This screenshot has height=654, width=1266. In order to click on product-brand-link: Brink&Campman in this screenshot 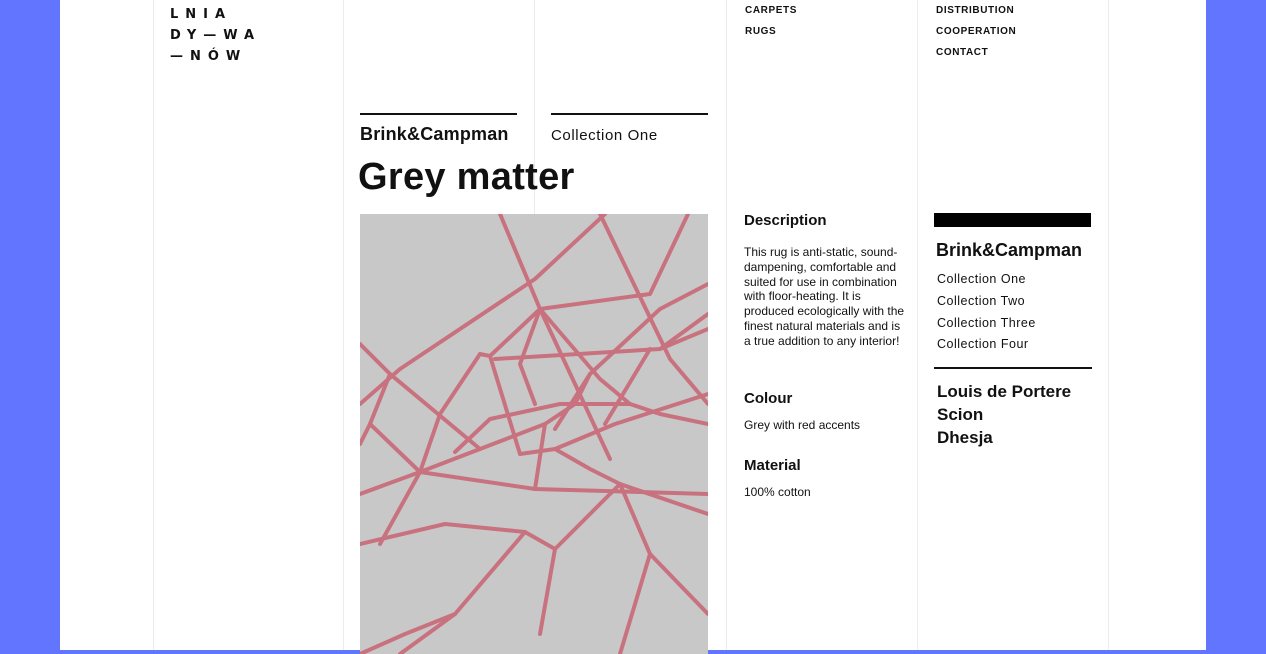, I will do `click(434, 134)`.